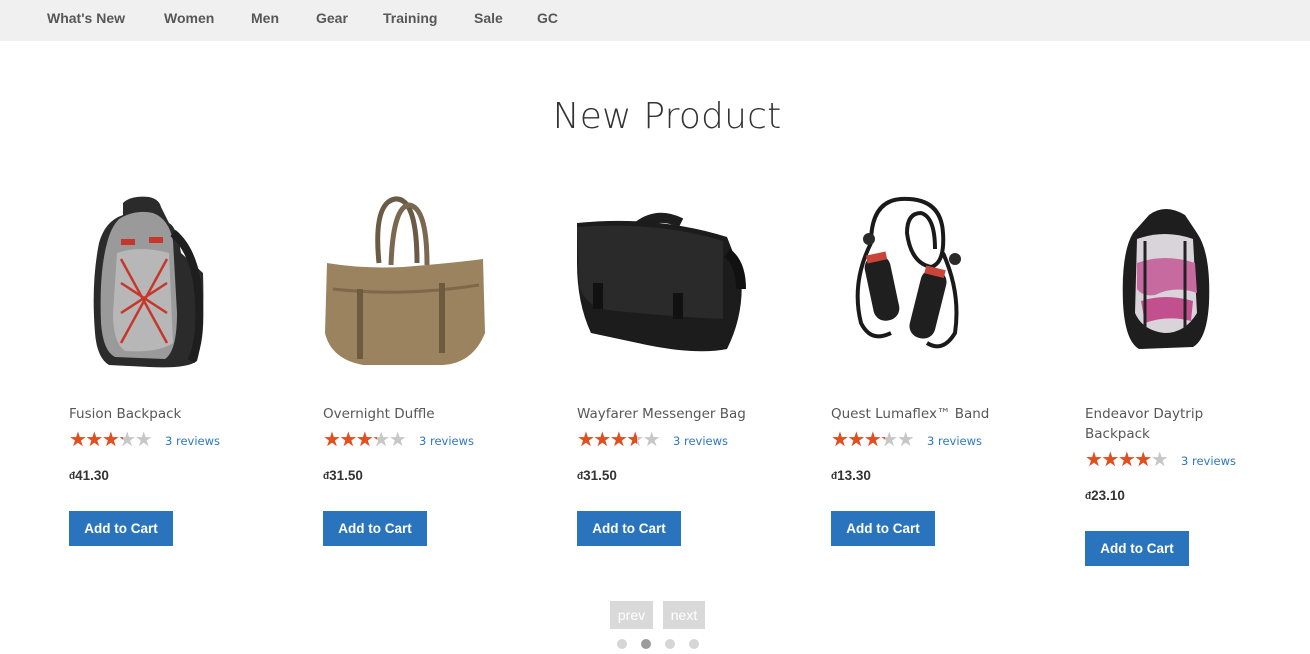 The height and width of the screenshot is (654, 1310). I want to click on nav-item-training: Training, so click(410, 18).